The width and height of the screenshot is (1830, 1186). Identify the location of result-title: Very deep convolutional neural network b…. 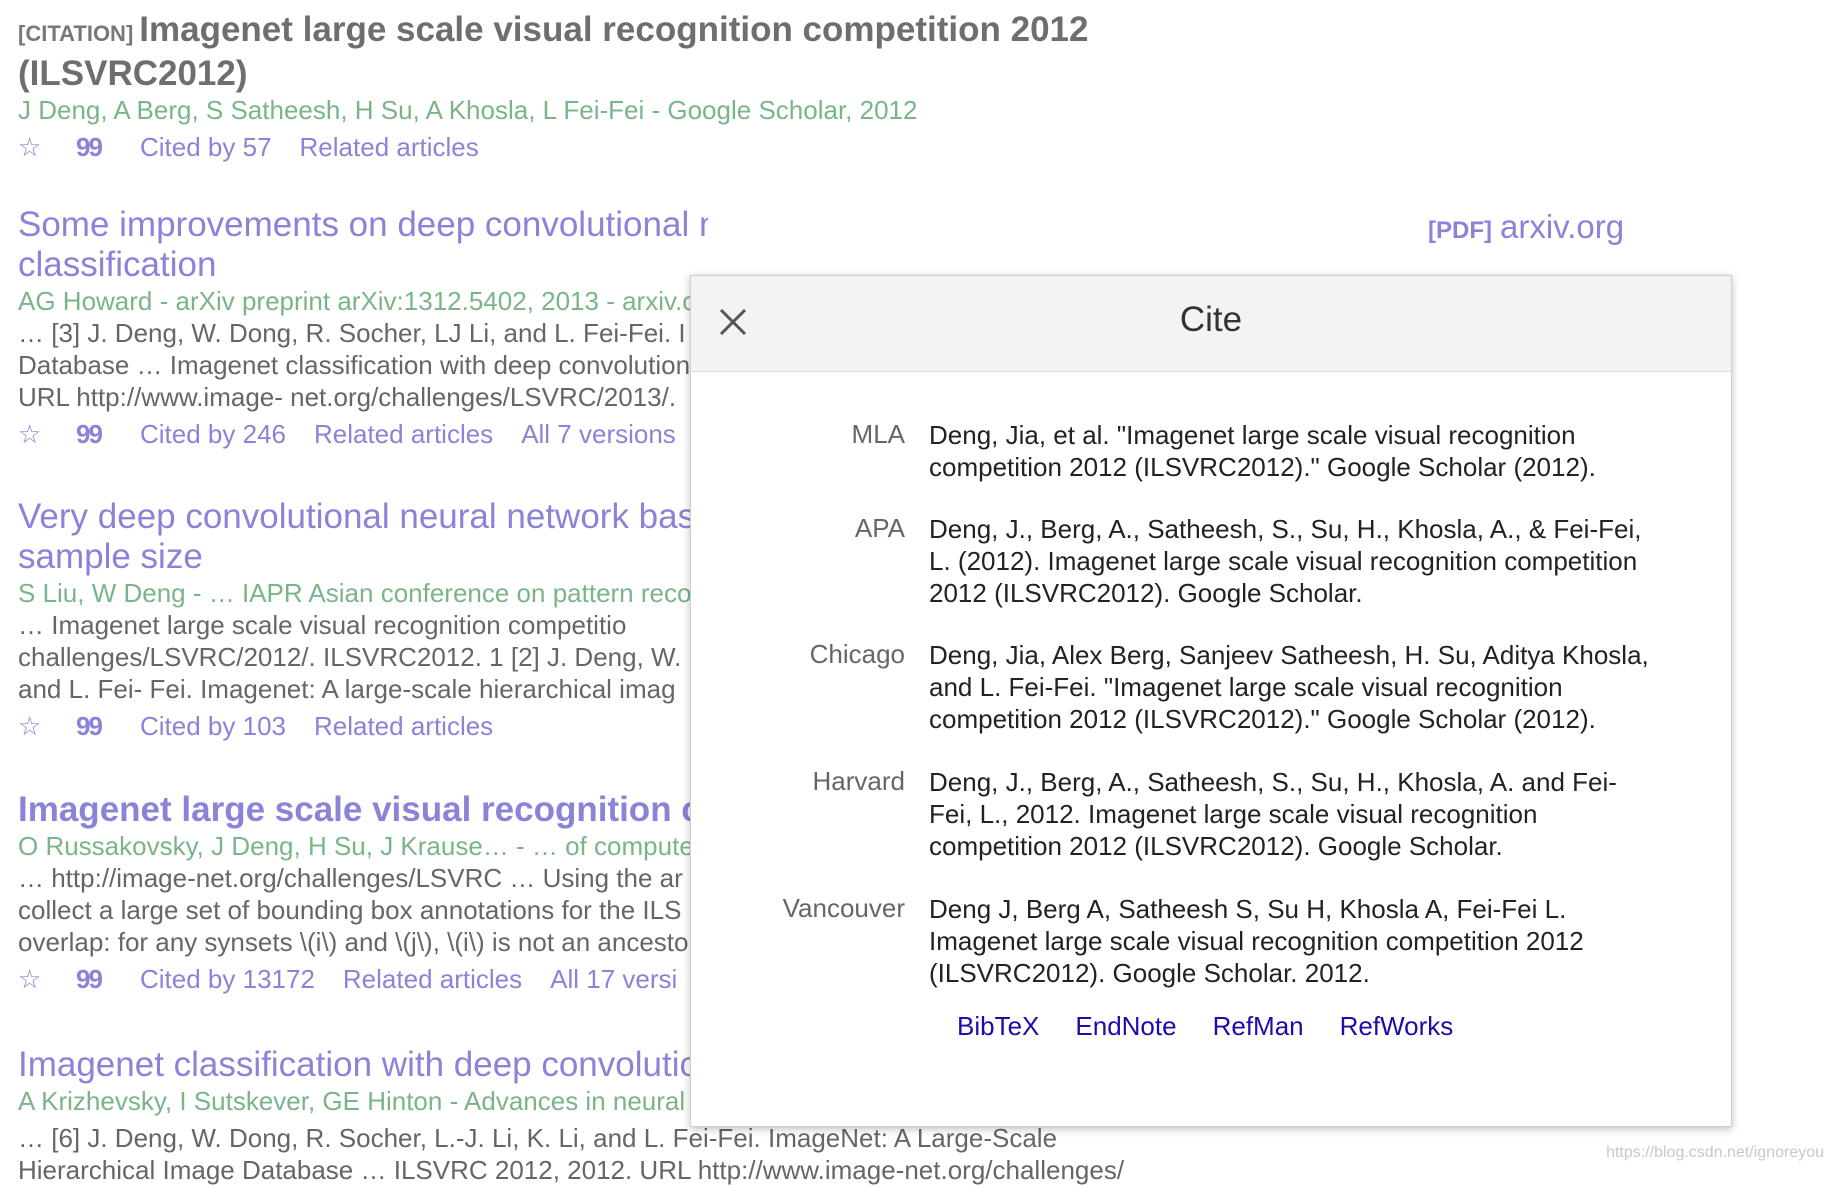
(363, 537).